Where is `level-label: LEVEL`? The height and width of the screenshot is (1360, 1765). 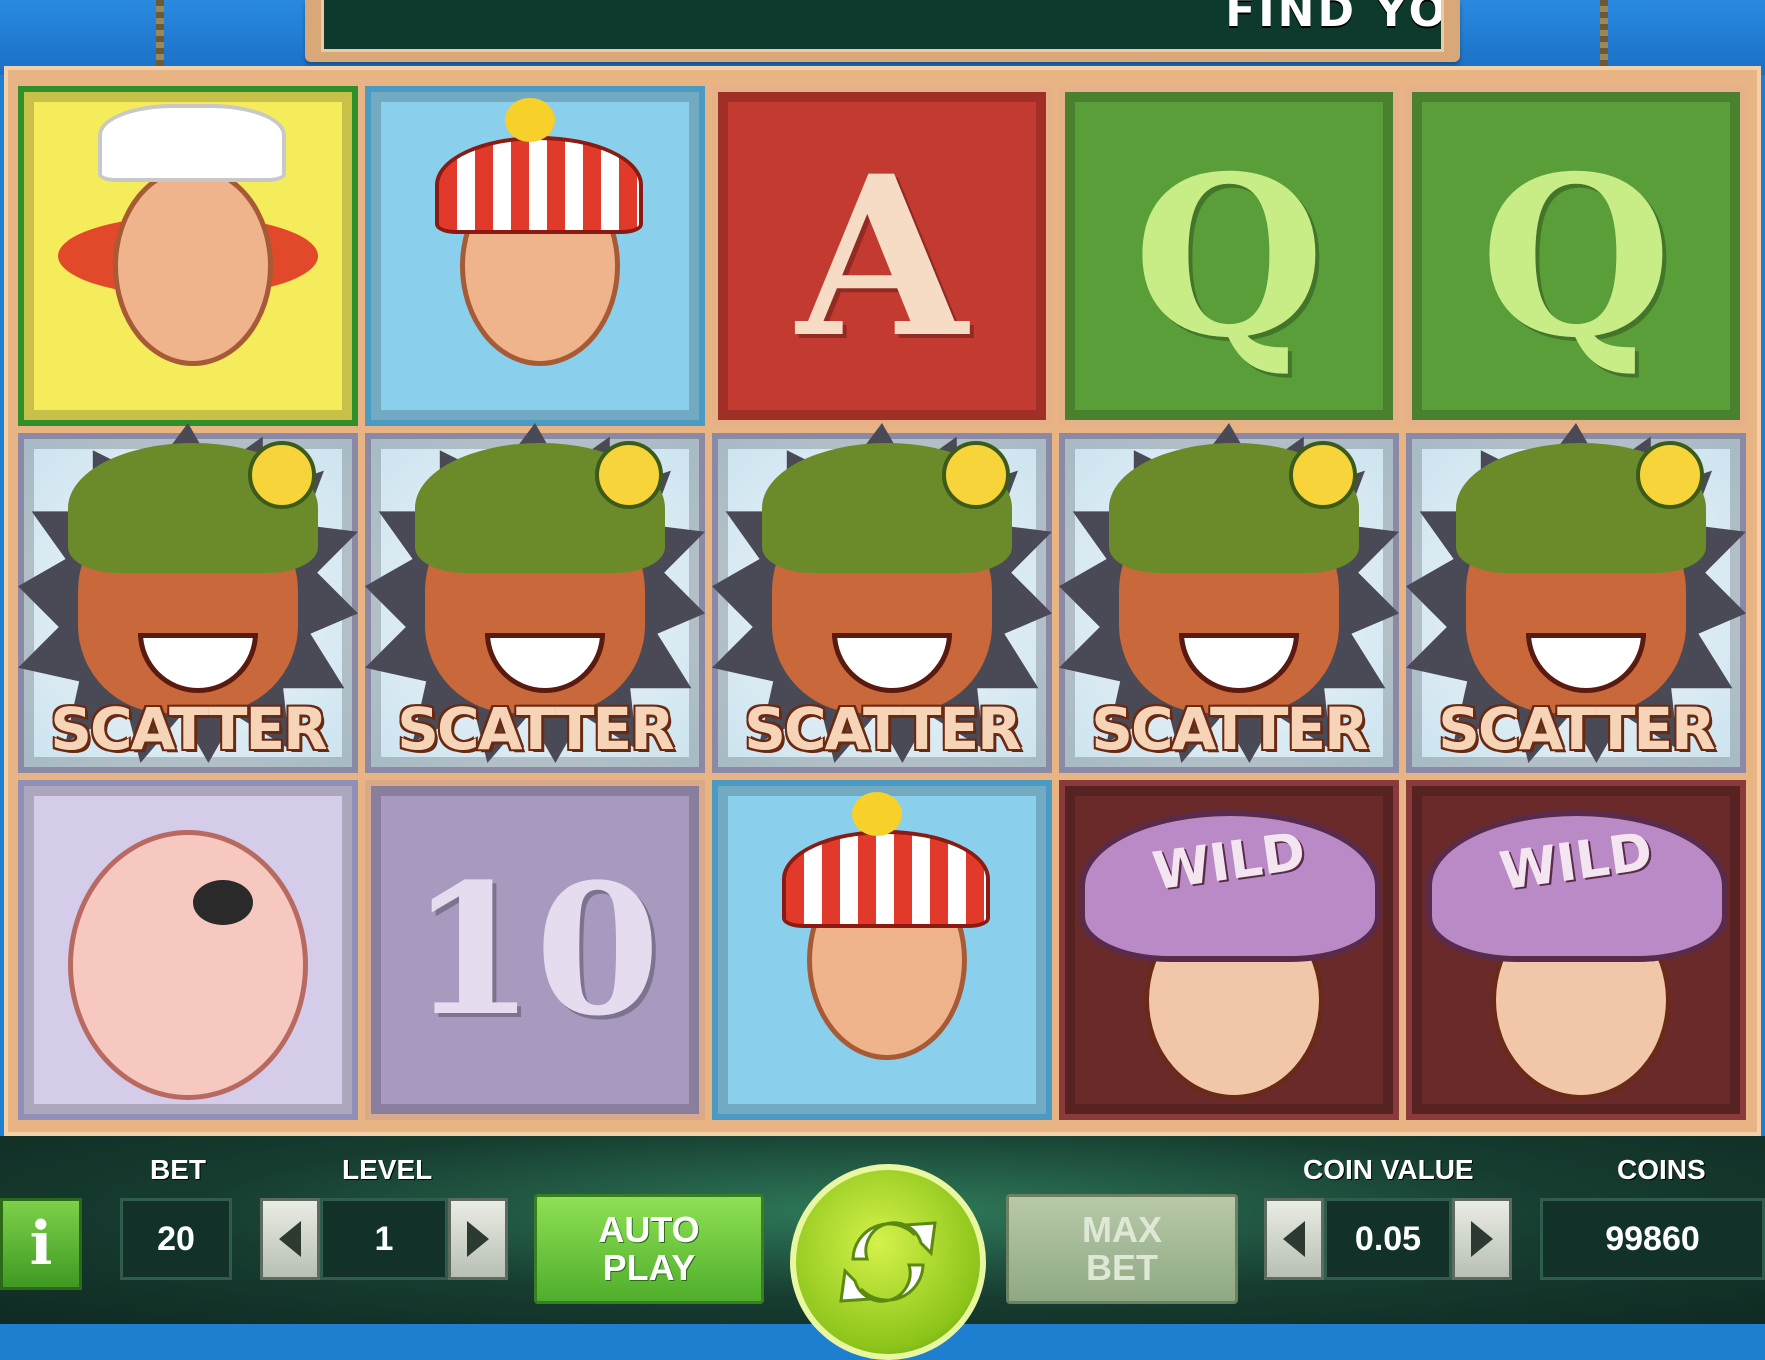
level-label: LEVEL is located at coordinates (387, 1169).